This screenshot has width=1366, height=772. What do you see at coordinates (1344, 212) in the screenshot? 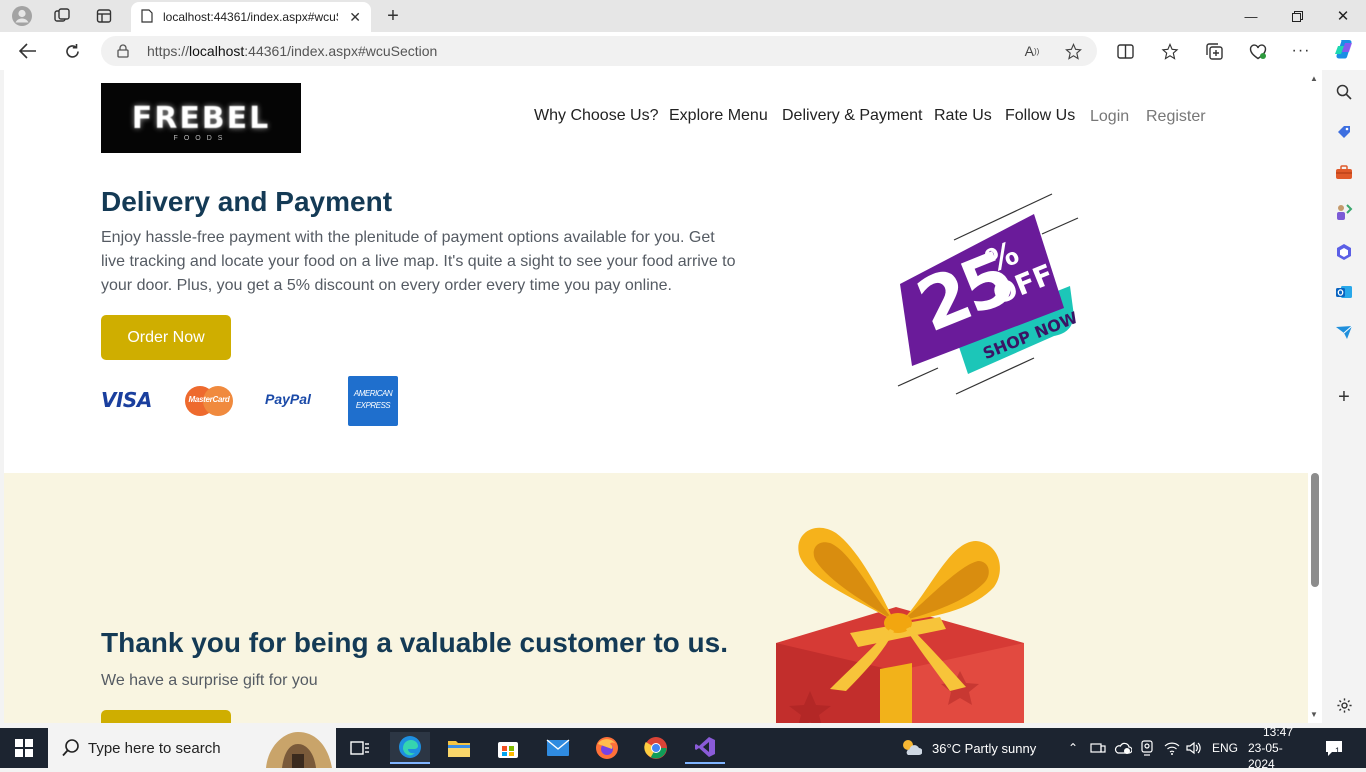
I see `sidebar-games-icon` at bounding box center [1344, 212].